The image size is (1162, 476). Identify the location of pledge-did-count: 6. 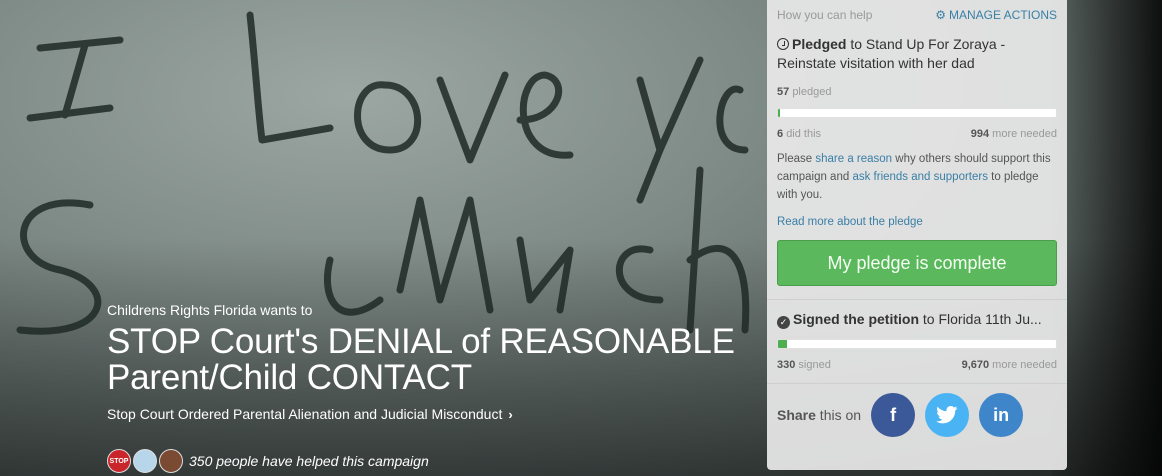
(780, 134).